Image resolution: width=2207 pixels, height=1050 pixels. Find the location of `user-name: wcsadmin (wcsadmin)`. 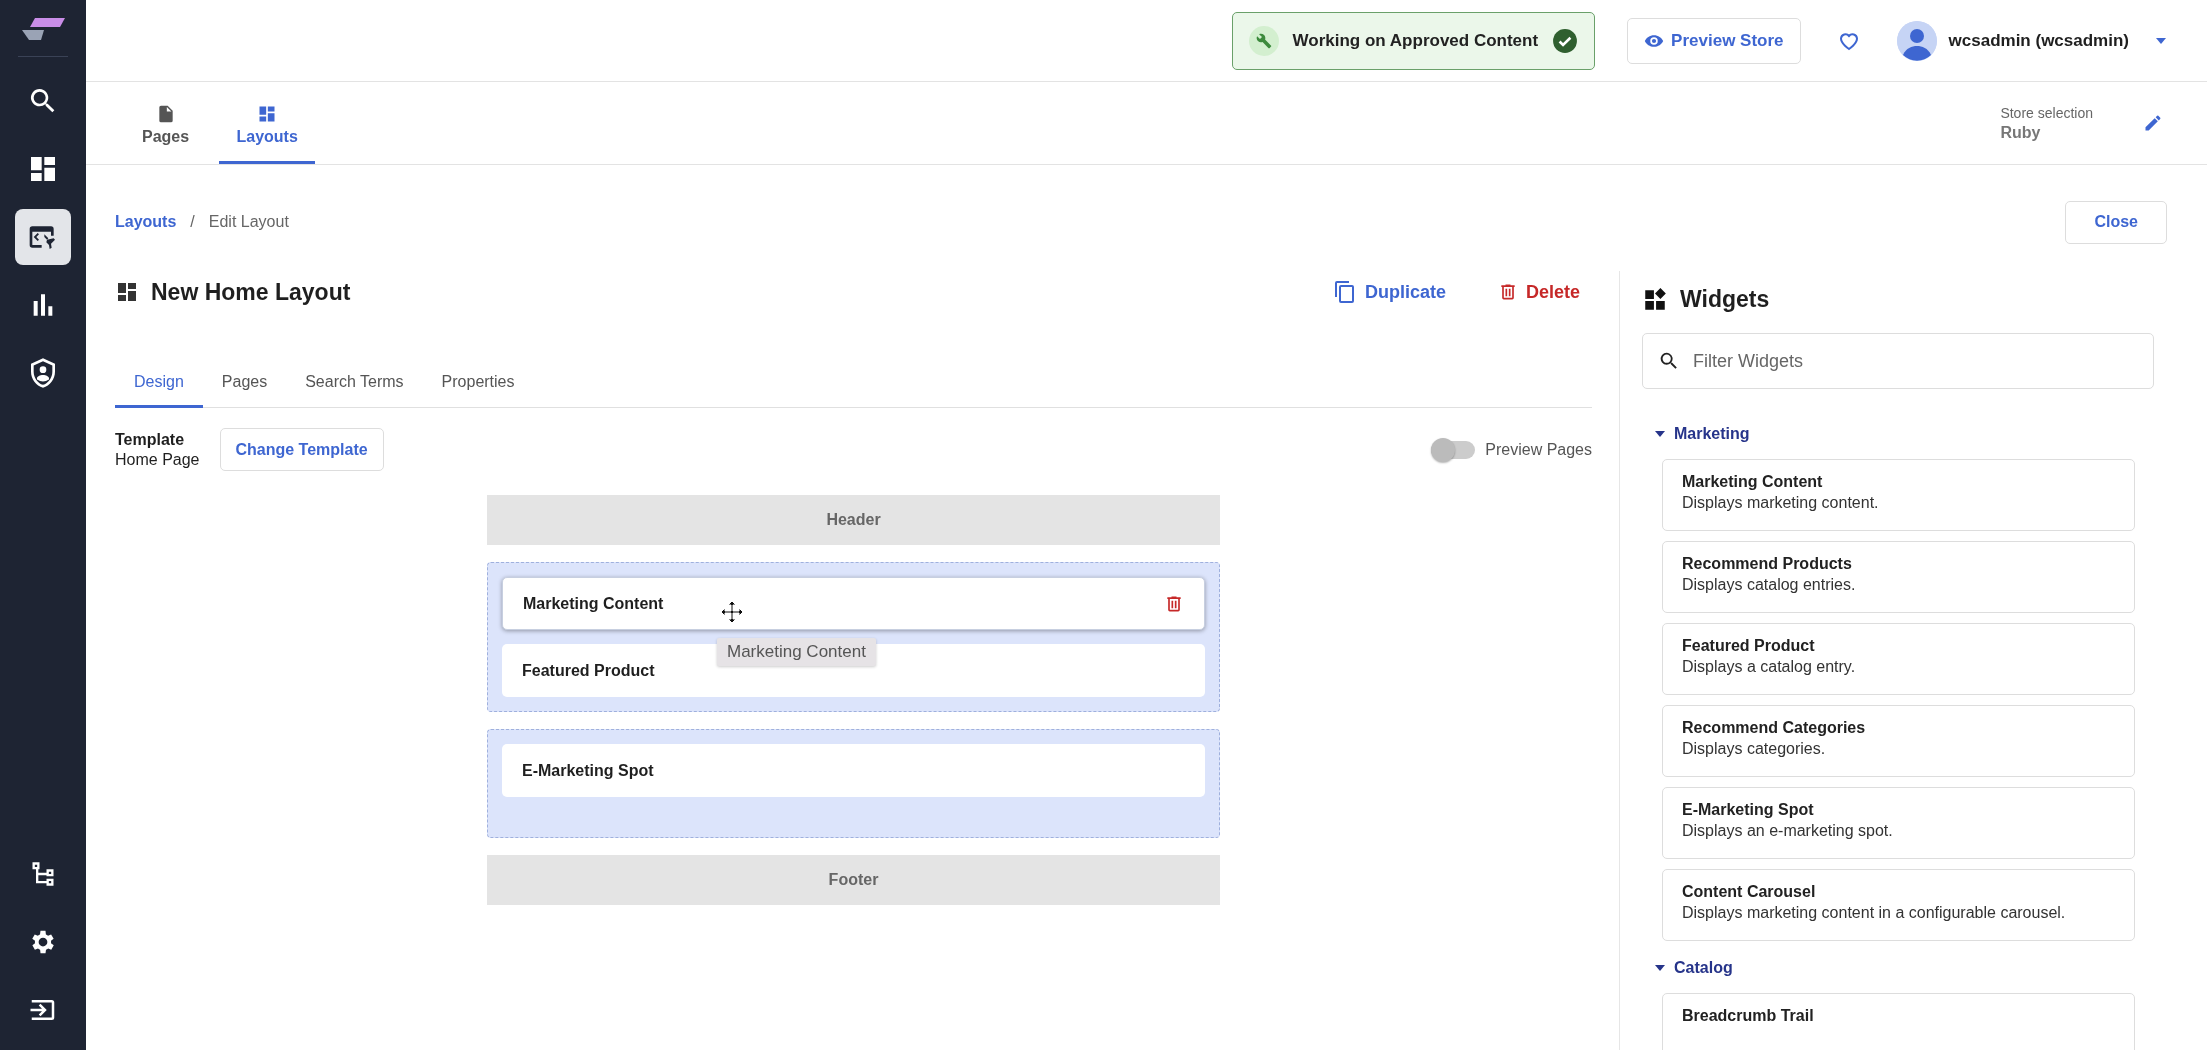

user-name: wcsadmin (wcsadmin) is located at coordinates (2038, 40).